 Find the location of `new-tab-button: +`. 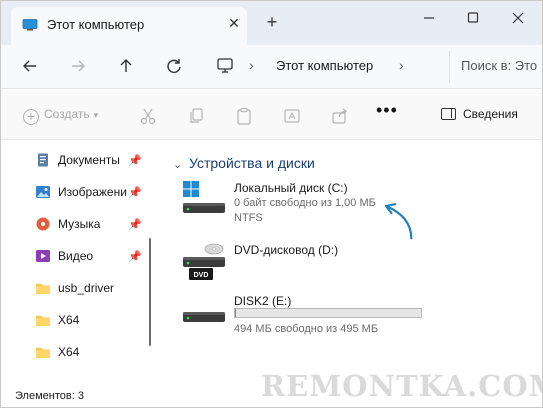

new-tab-button: + is located at coordinates (272, 22).